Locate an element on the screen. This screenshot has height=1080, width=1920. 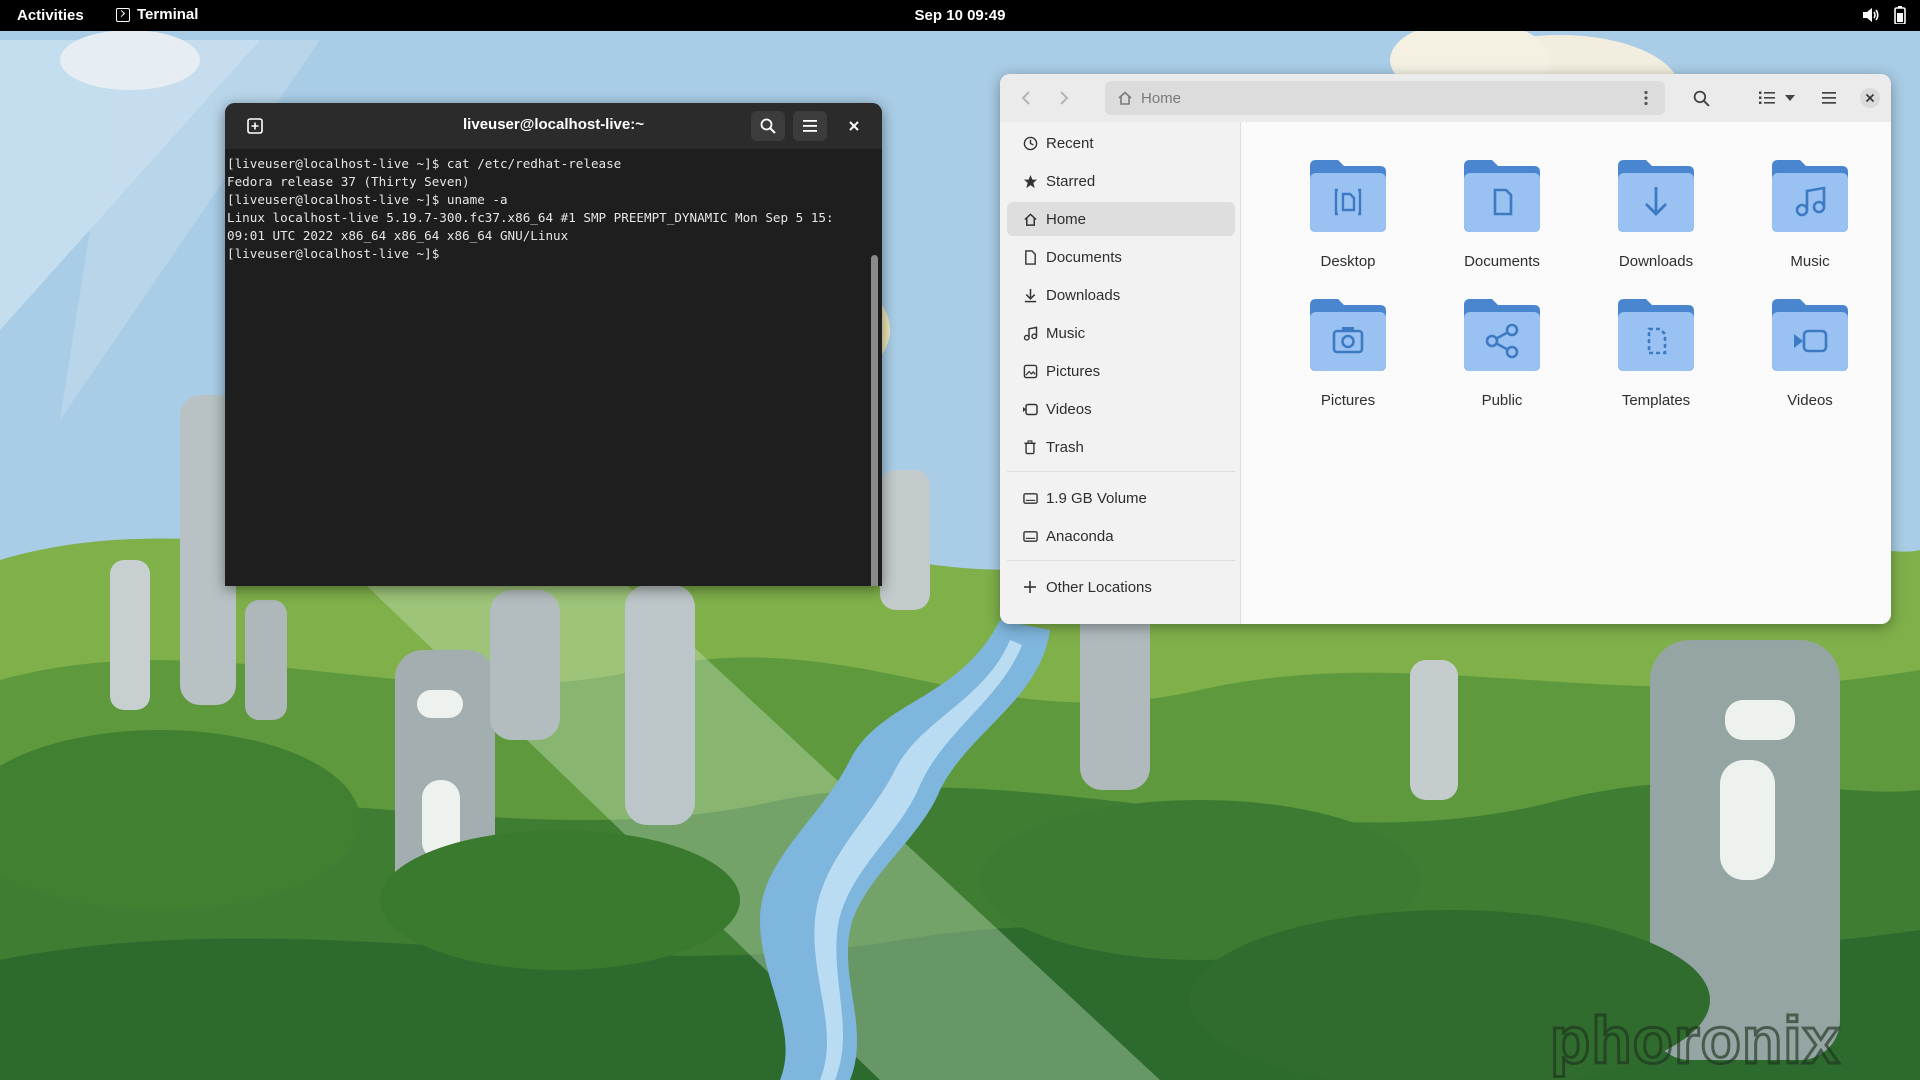
downloads-folder-icon is located at coordinates (1656, 196).